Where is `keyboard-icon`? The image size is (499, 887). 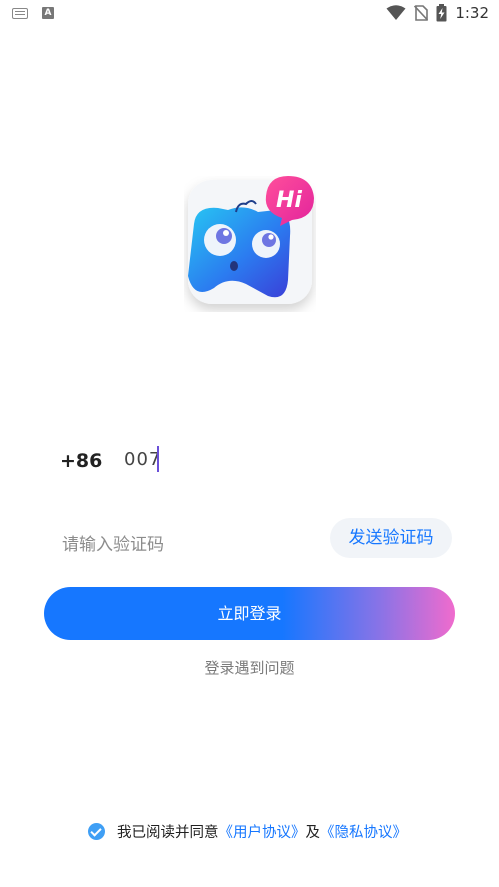 keyboard-icon is located at coordinates (20, 13).